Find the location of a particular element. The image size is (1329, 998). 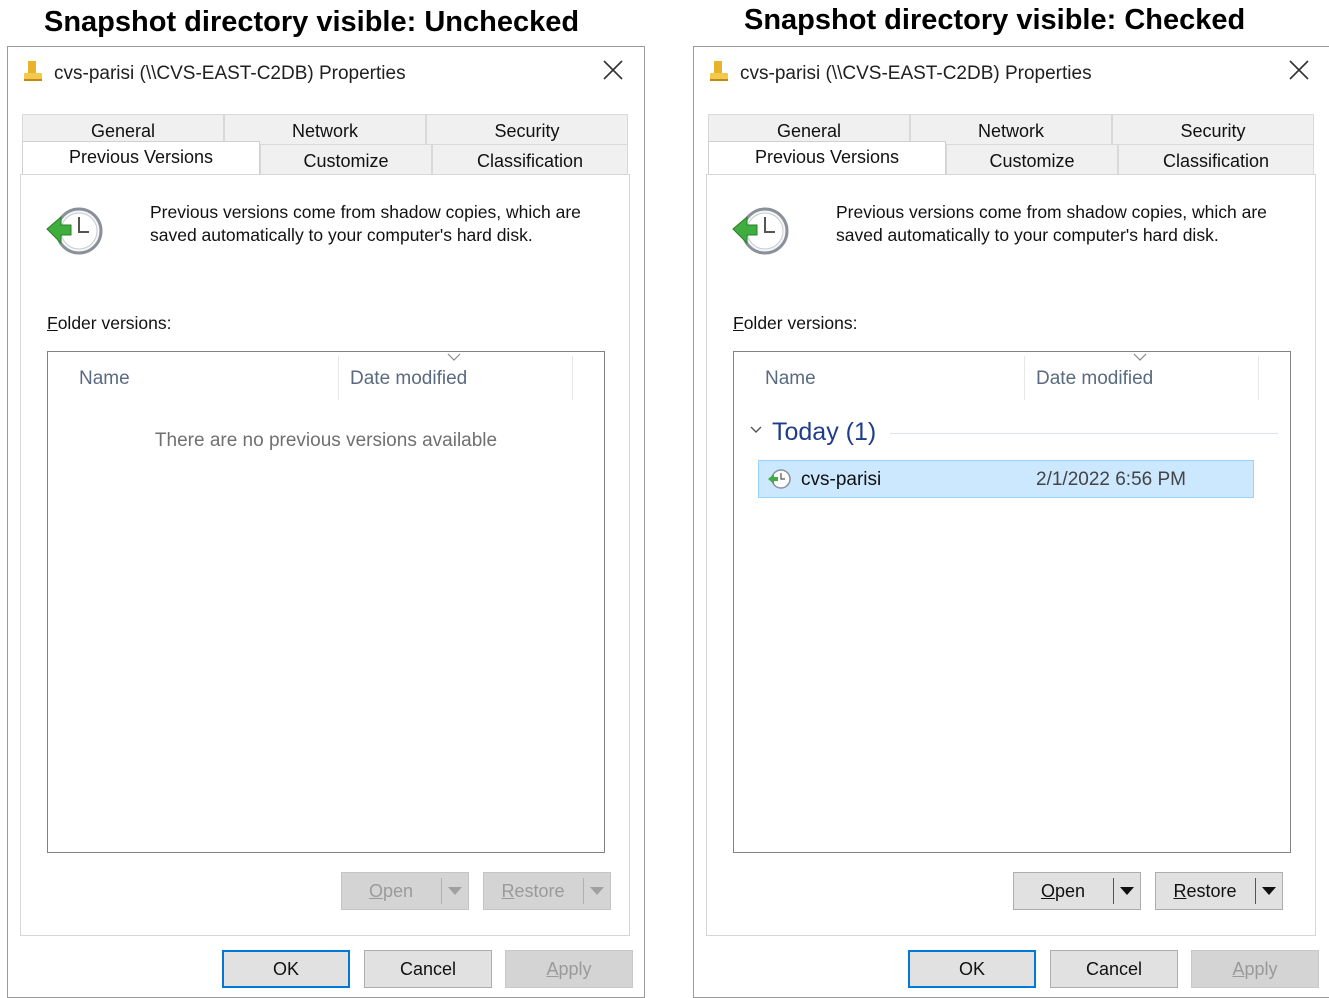

caption-checked: Snapshot directory visible: Checked is located at coordinates (995, 20).